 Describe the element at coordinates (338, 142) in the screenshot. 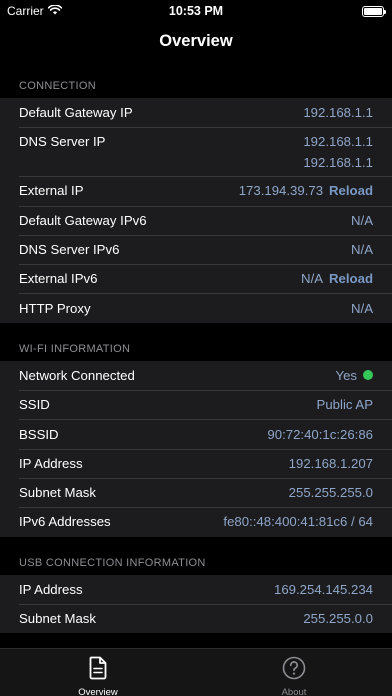

I see `dns-server-value-1: 192.168.1.1` at that location.